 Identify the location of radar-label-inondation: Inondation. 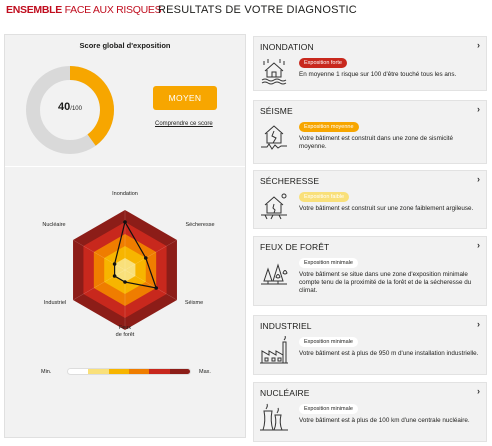
(125, 194).